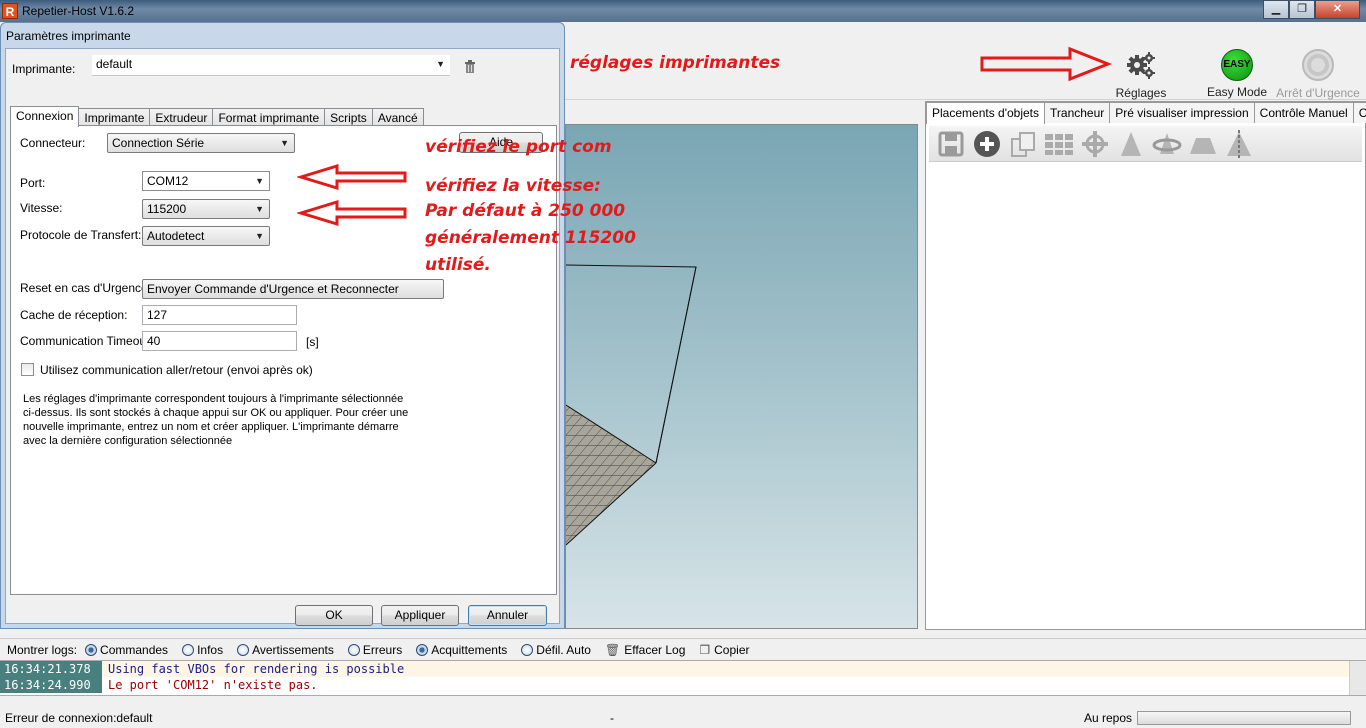 The image size is (1366, 728). Describe the element at coordinates (1095, 144) in the screenshot. I see `center-icon` at that location.